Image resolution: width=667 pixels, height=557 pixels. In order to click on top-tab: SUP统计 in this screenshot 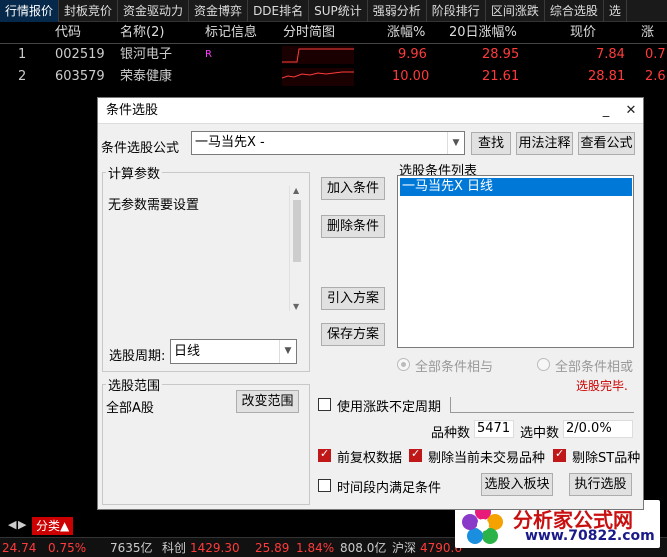, I will do `click(338, 11)`.